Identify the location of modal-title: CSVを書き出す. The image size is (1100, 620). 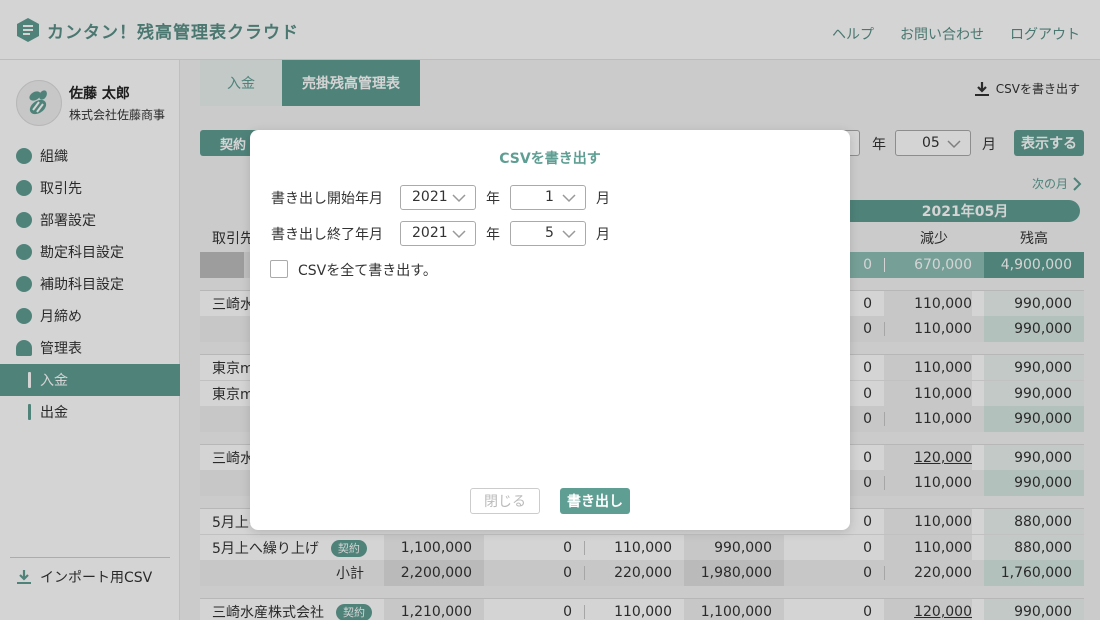
(550, 159).